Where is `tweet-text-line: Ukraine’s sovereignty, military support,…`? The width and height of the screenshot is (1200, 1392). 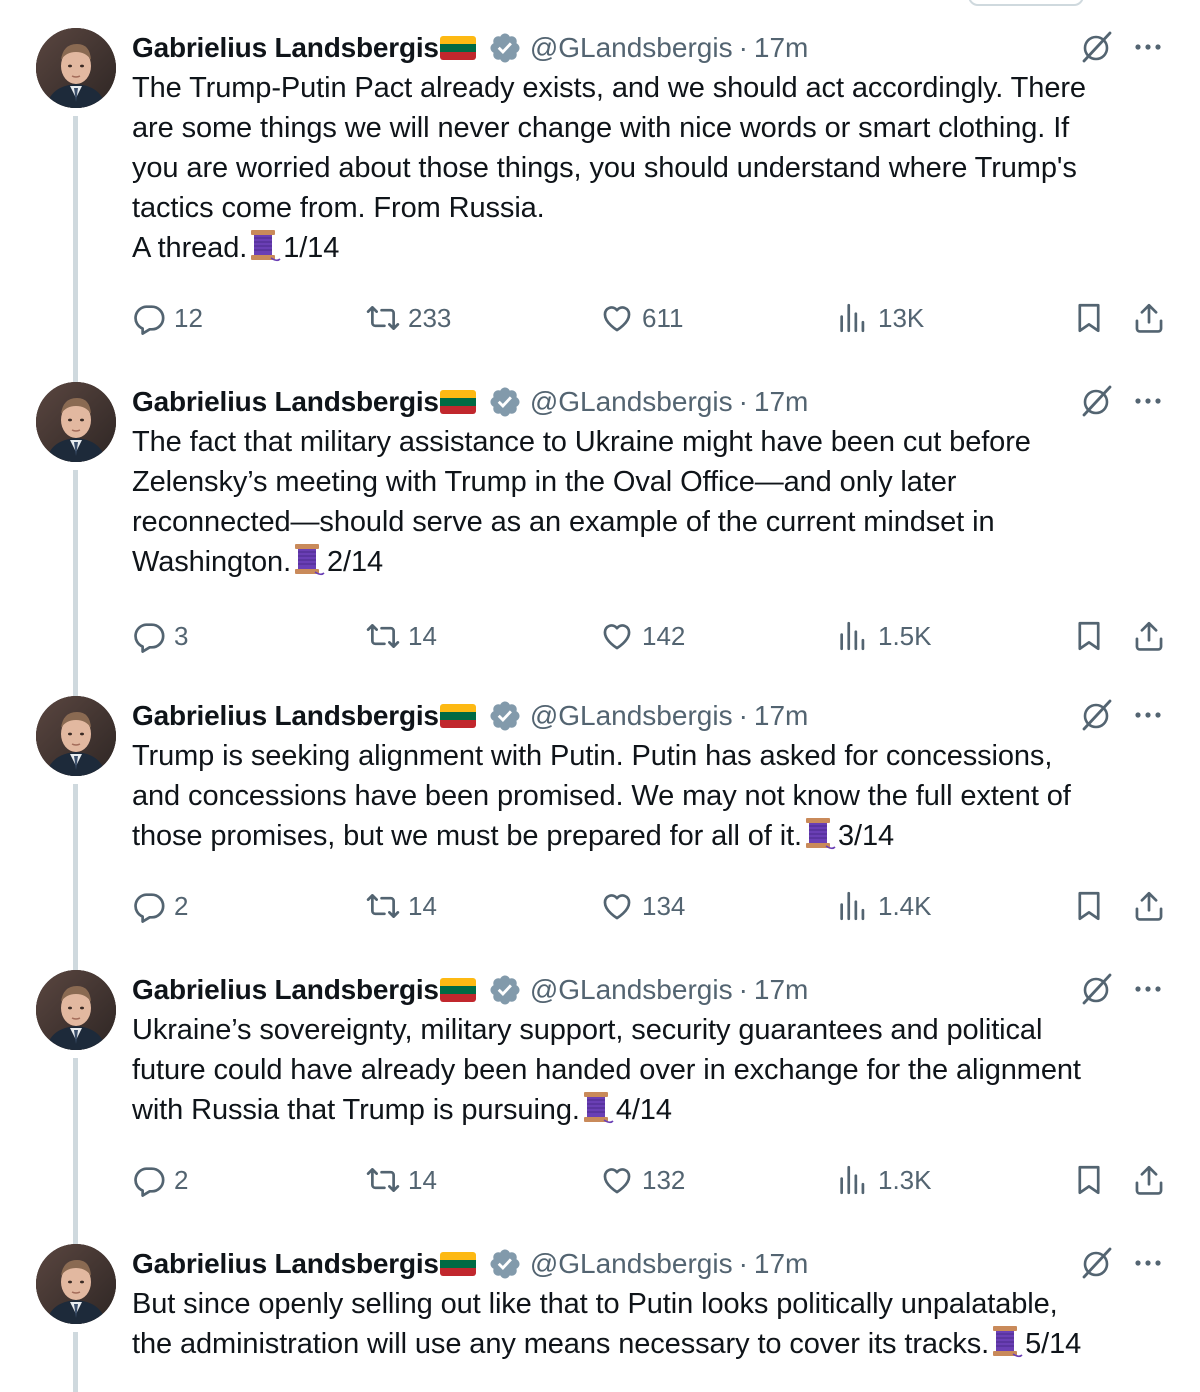 tweet-text-line: Ukraine’s sovereignty, military support,… is located at coordinates (652, 1030).